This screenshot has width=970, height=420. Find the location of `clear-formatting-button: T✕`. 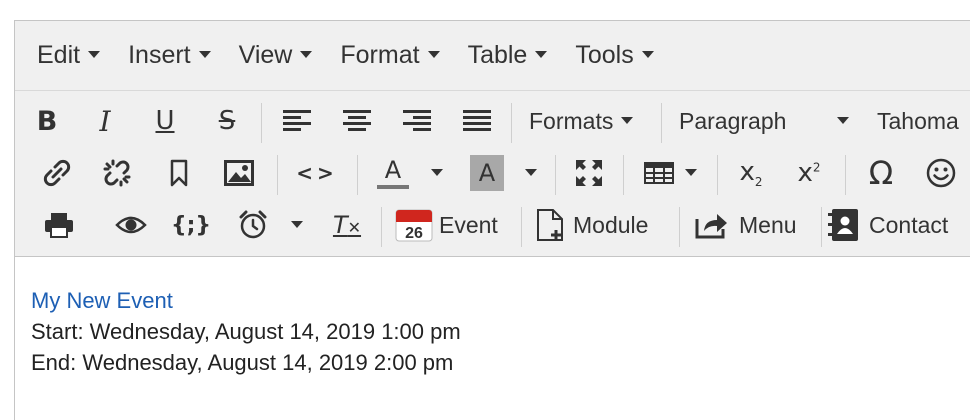

clear-formatting-button: T✕ is located at coordinates (347, 225).